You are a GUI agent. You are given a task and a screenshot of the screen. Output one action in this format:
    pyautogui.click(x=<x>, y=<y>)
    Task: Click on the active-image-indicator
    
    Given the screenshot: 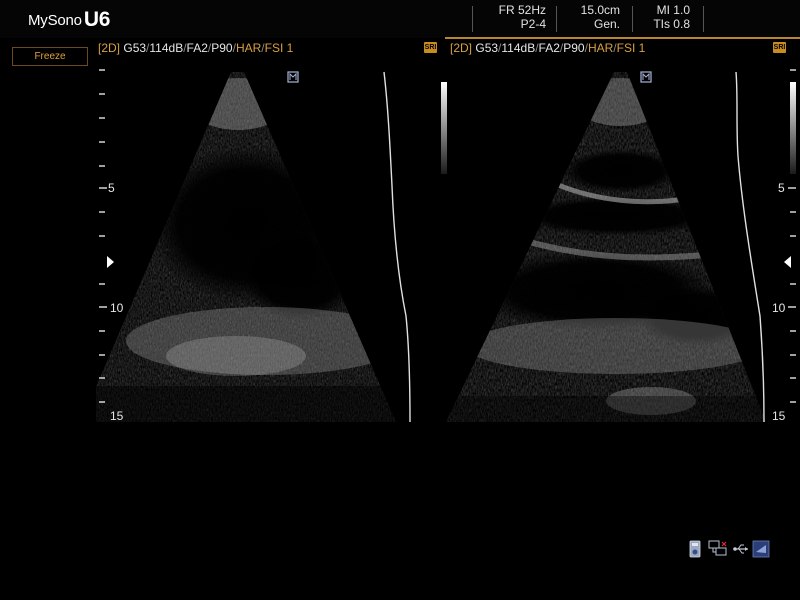 What is the action you would take?
    pyautogui.click(x=622, y=38)
    